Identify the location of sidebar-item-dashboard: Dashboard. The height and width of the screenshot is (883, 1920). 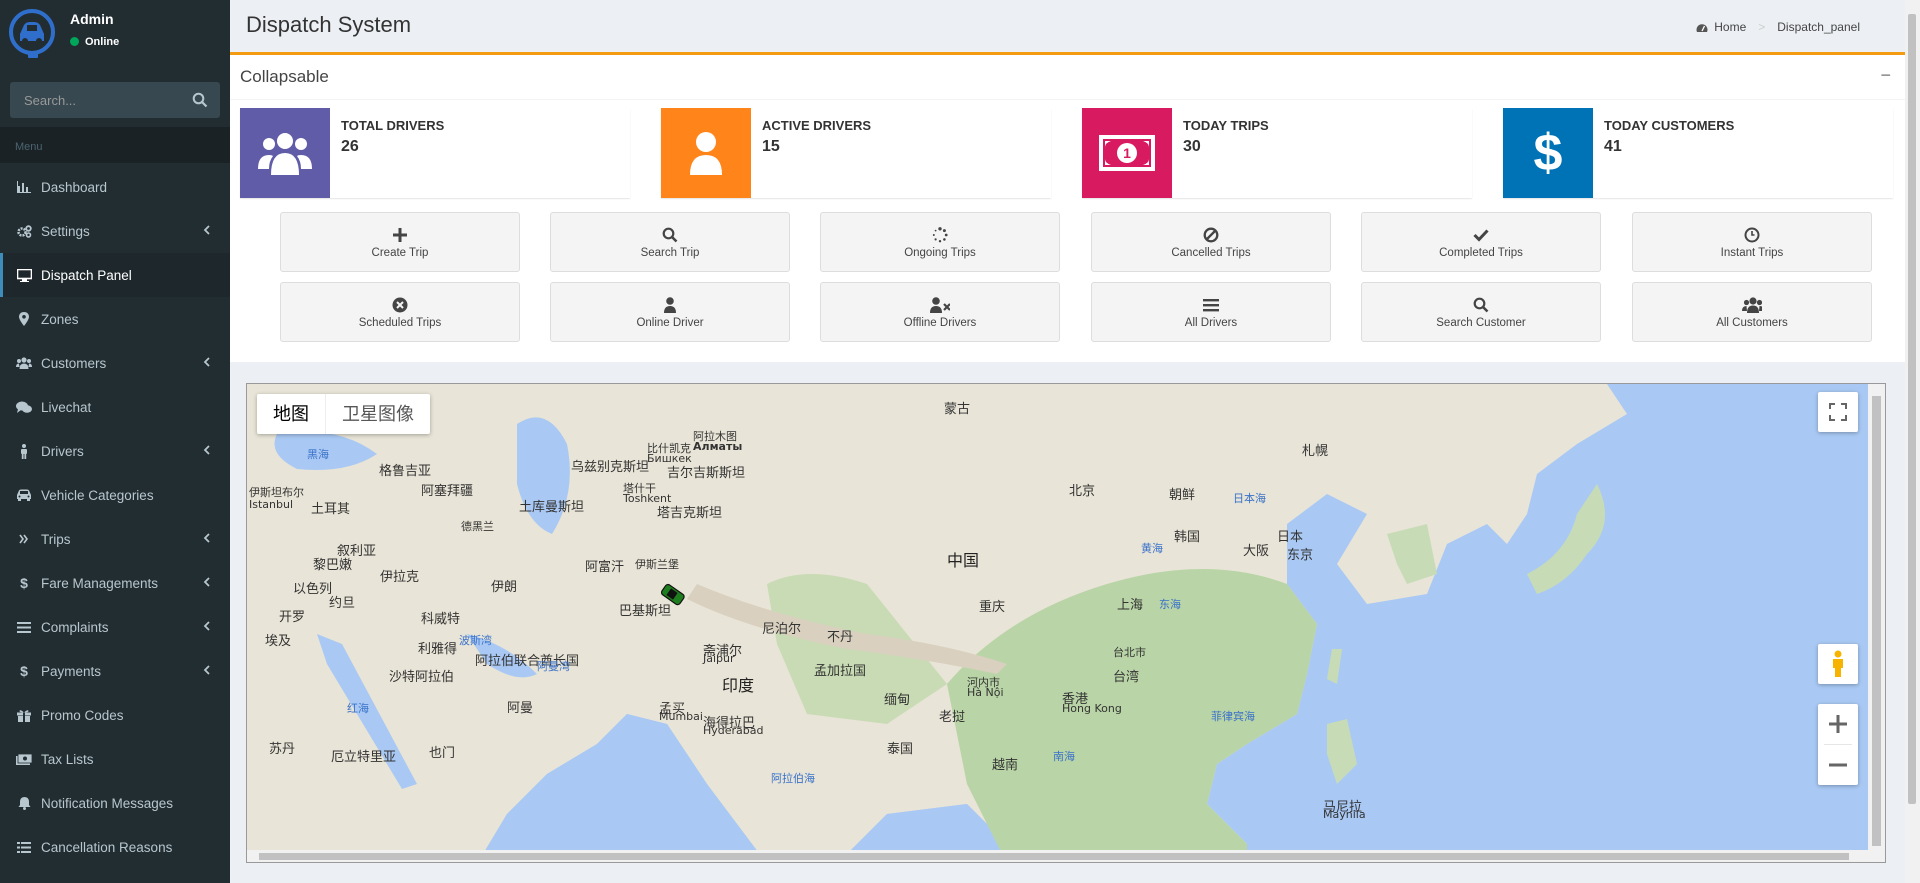
(115, 187).